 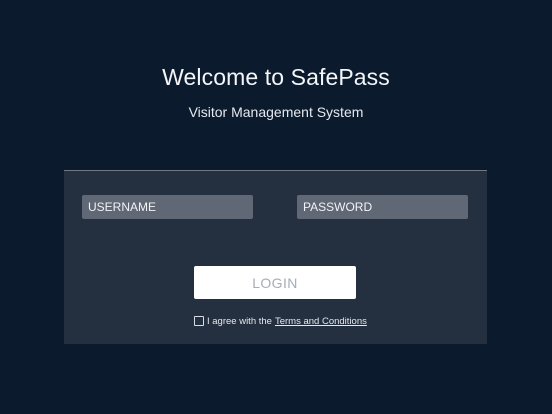 What do you see at coordinates (239, 321) in the screenshot?
I see `agree-label: I agree with the` at bounding box center [239, 321].